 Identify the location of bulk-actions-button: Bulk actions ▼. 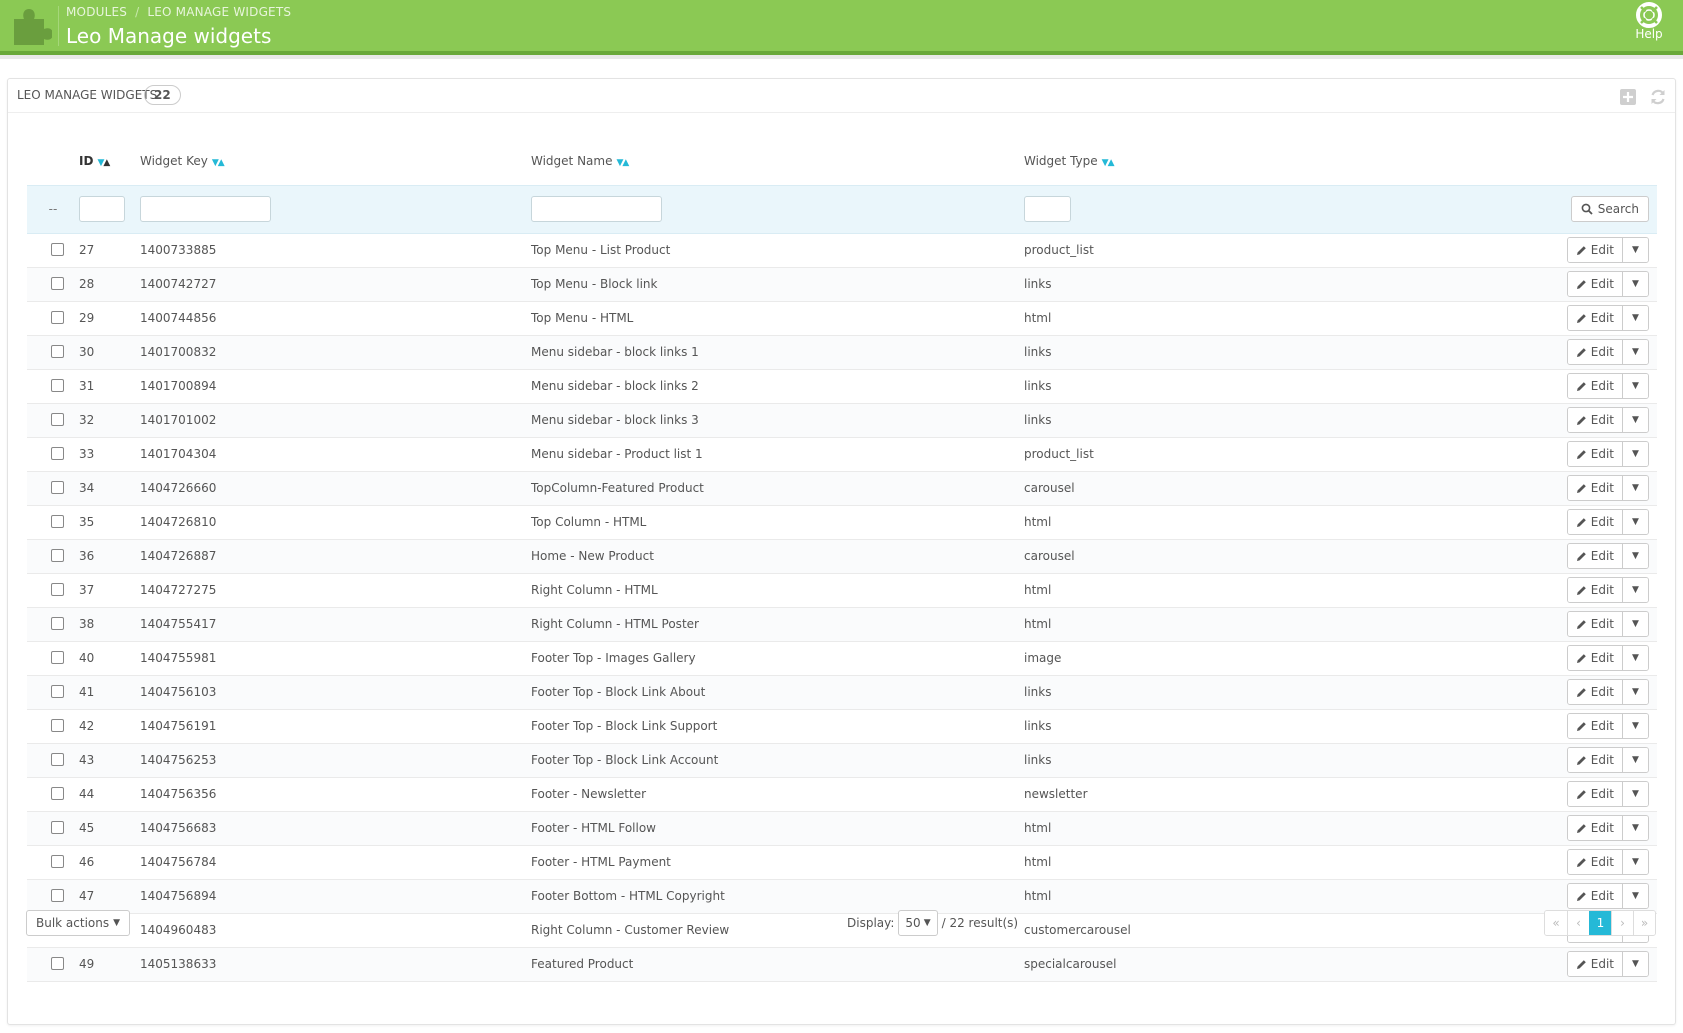
(78, 923).